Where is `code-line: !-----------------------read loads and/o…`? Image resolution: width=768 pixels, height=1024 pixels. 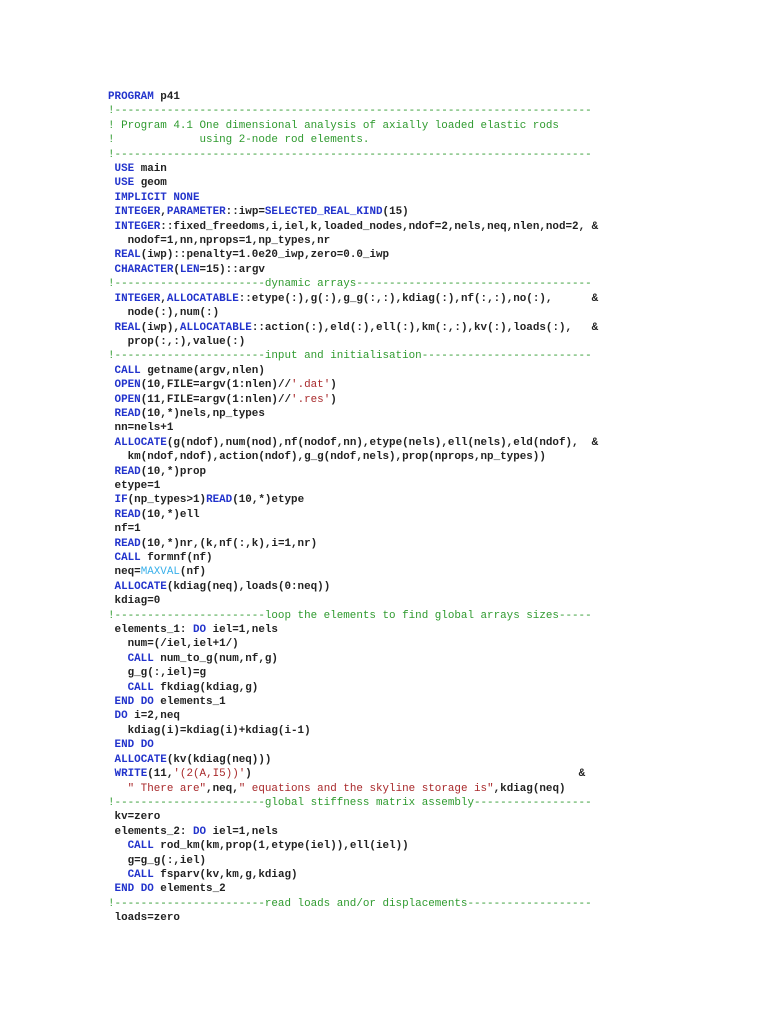
code-line: !-----------------------read loads and/o… is located at coordinates (353, 904).